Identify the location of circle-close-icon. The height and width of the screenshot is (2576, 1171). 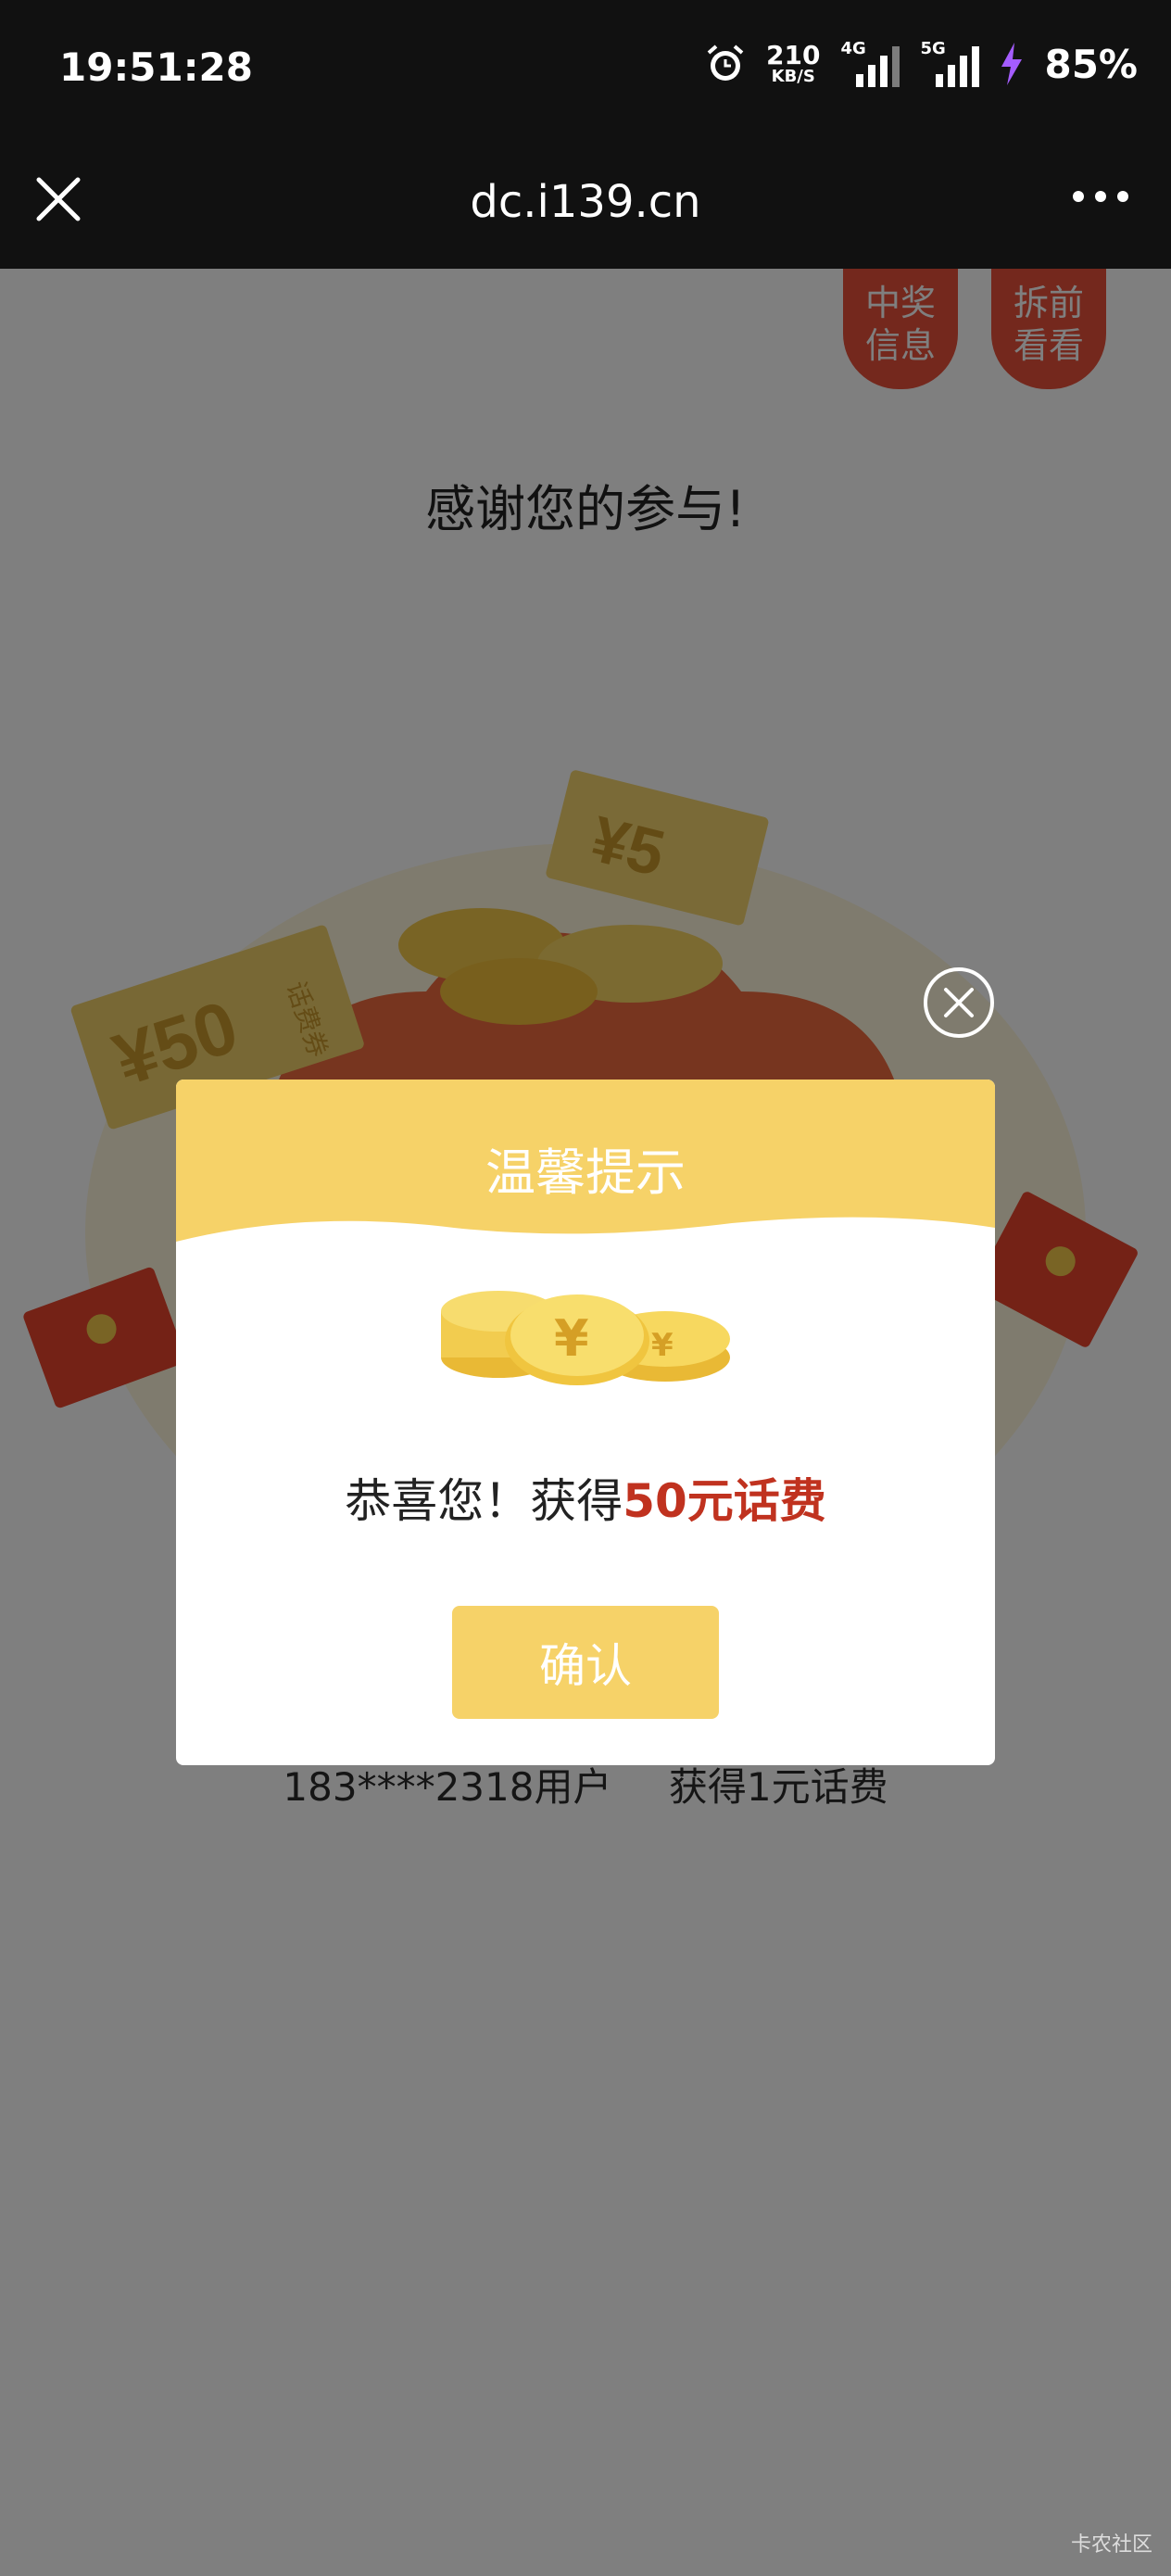
(959, 1003).